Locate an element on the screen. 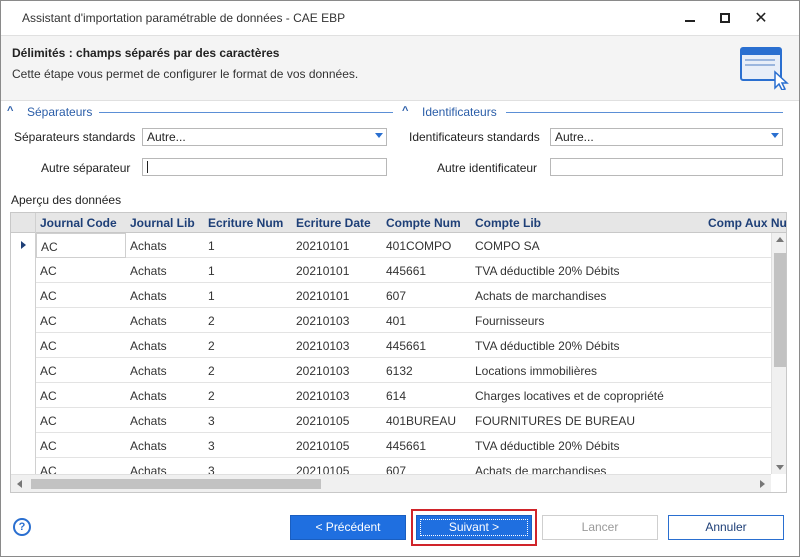  table-cell: 401COMPO is located at coordinates (426, 245).